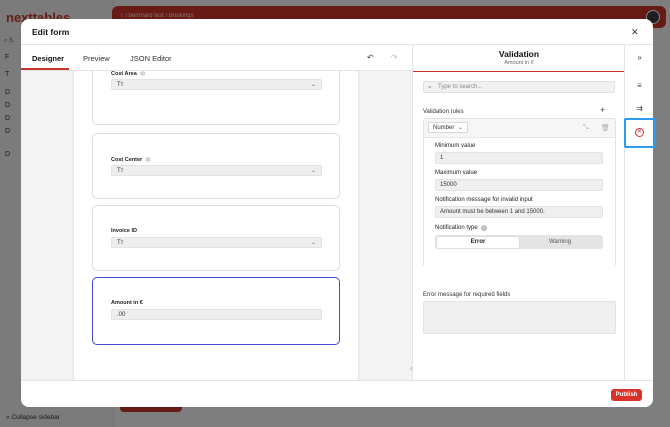  I want to click on form-field-invoice-id: Invoice ID Tт ⌄, so click(216, 238).